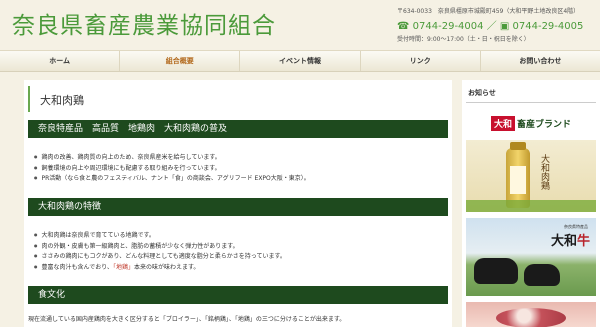 This screenshot has width=600, height=327. Describe the element at coordinates (548, 26) in the screenshot. I see `fax-number: 0744-29-4005` at that location.